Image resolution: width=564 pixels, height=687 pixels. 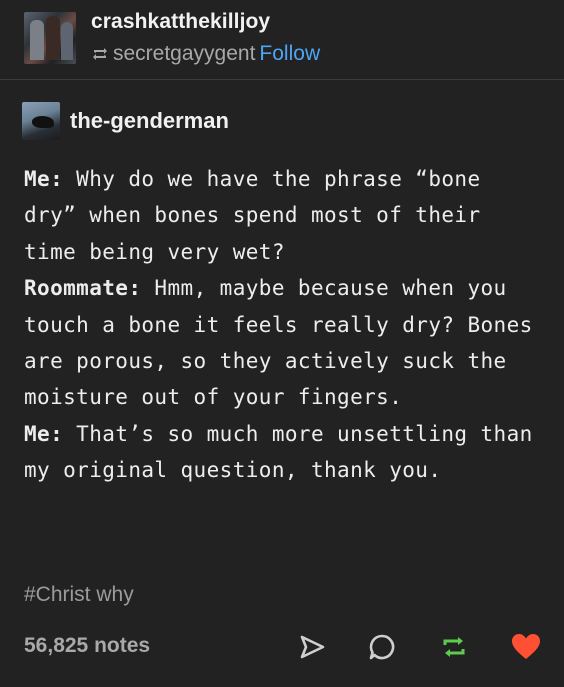 I want to click on reblog-attribution: secretgayygent Follow, so click(x=205, y=55).